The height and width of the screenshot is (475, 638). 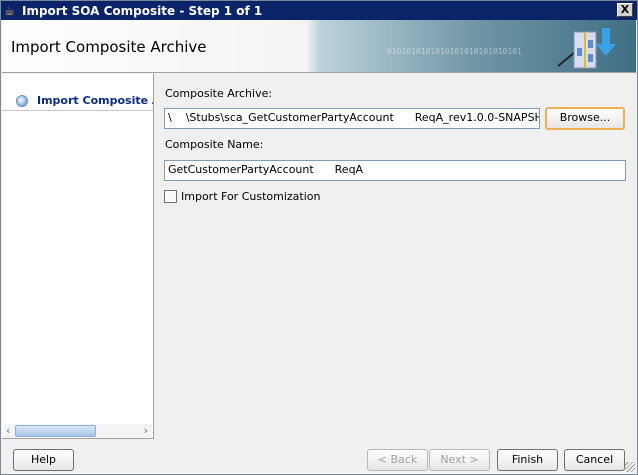 I want to click on step-import-composite-archive: Import Composite Archive, so click(x=84, y=100).